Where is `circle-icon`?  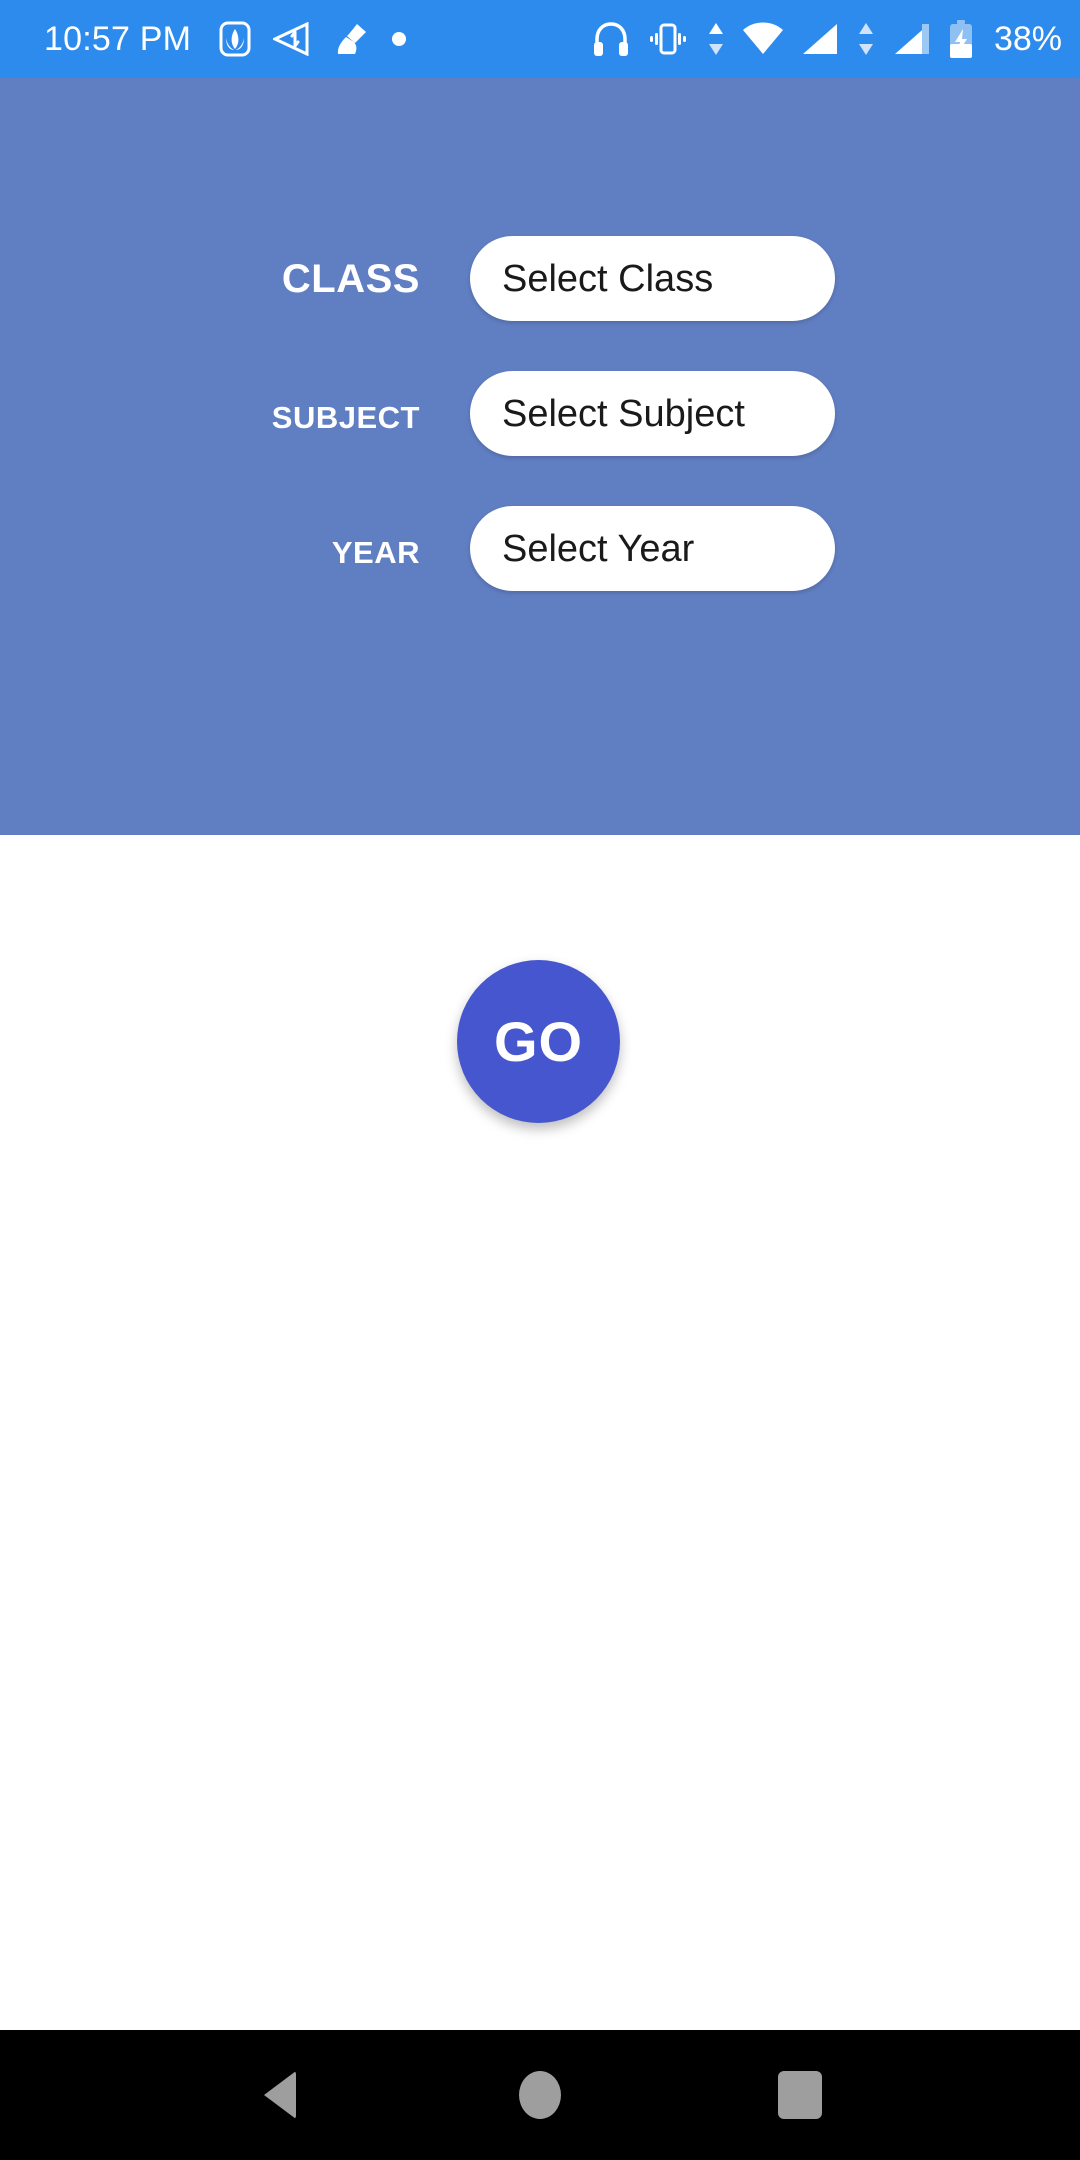
circle-icon is located at coordinates (540, 2095).